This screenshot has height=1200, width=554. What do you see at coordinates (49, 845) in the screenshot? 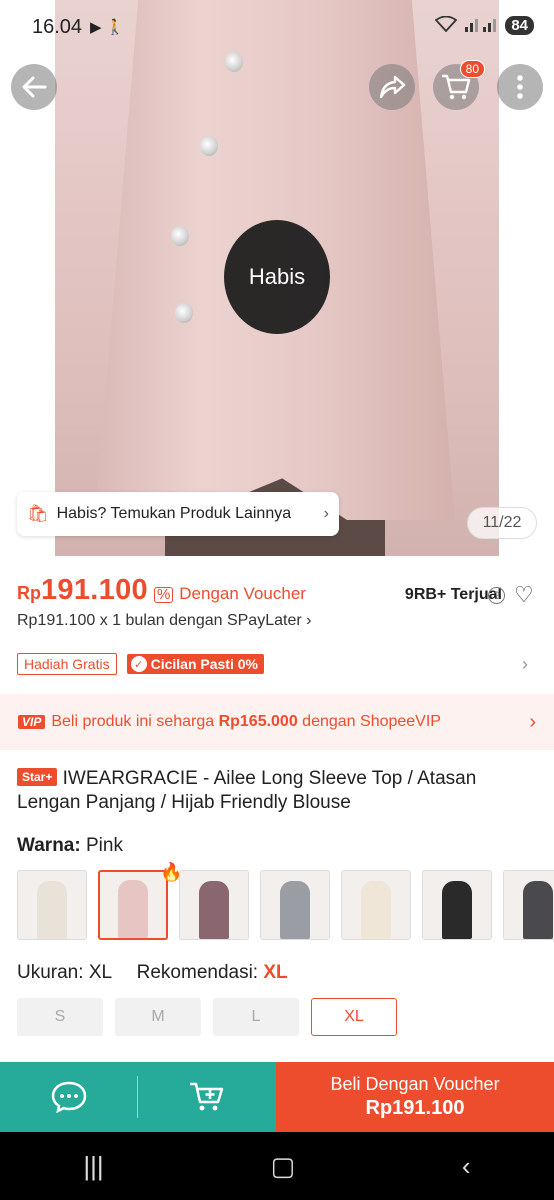
I see `color-label: Warna:` at bounding box center [49, 845].